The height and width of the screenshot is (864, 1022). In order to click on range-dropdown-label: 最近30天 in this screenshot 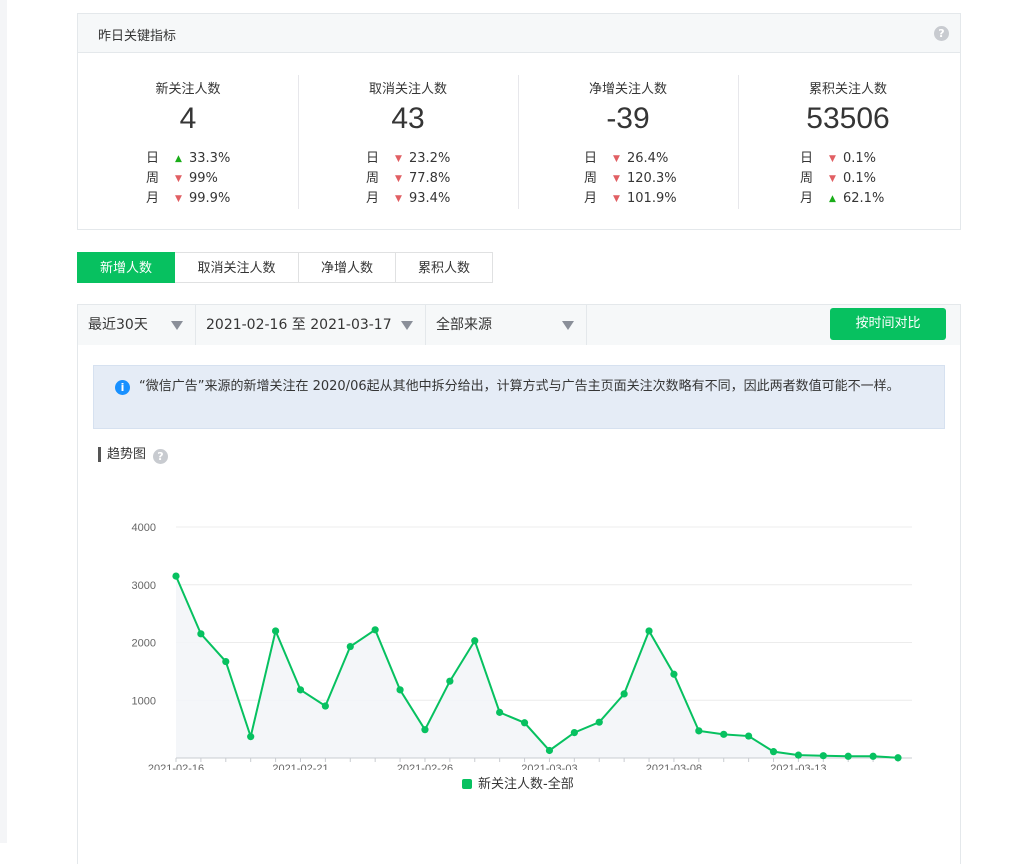, I will do `click(118, 325)`.